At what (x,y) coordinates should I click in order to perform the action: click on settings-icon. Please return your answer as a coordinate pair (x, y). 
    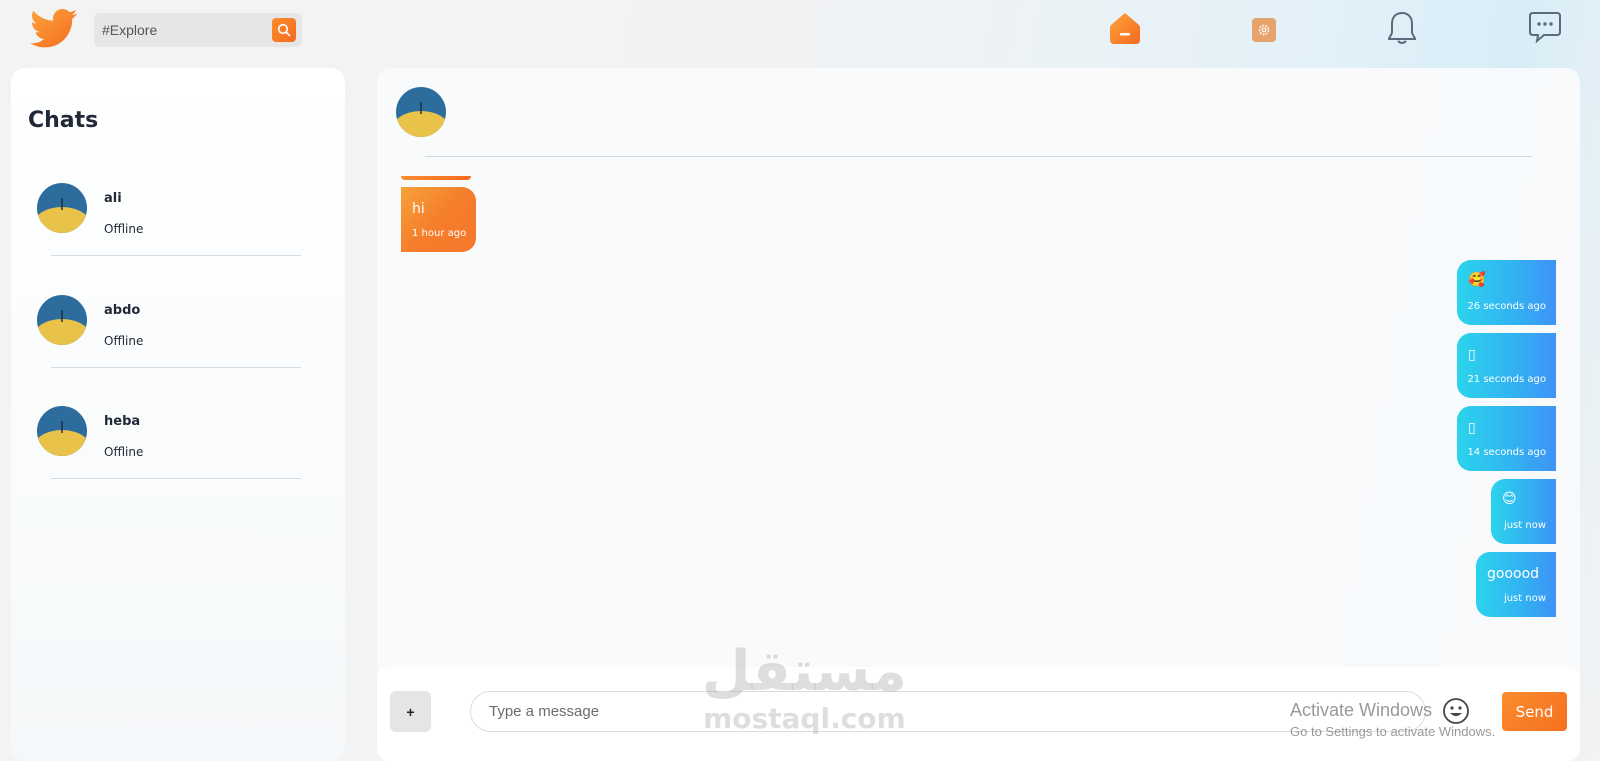
    Looking at the image, I should click on (1264, 30).